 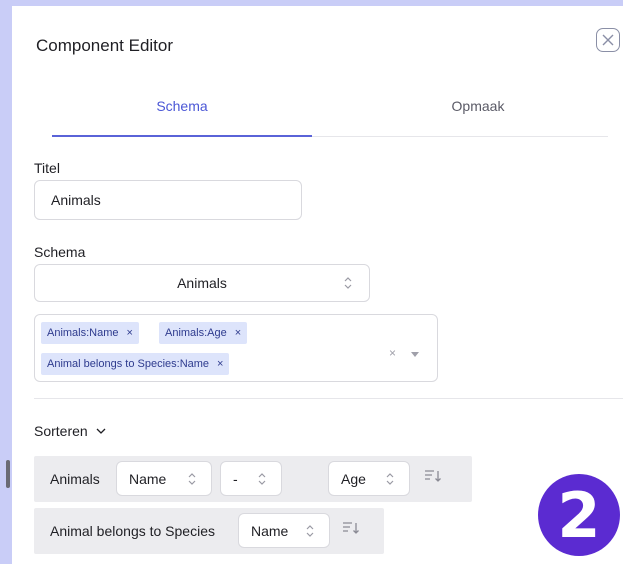 What do you see at coordinates (8, 474) in the screenshot?
I see `drag-handle` at bounding box center [8, 474].